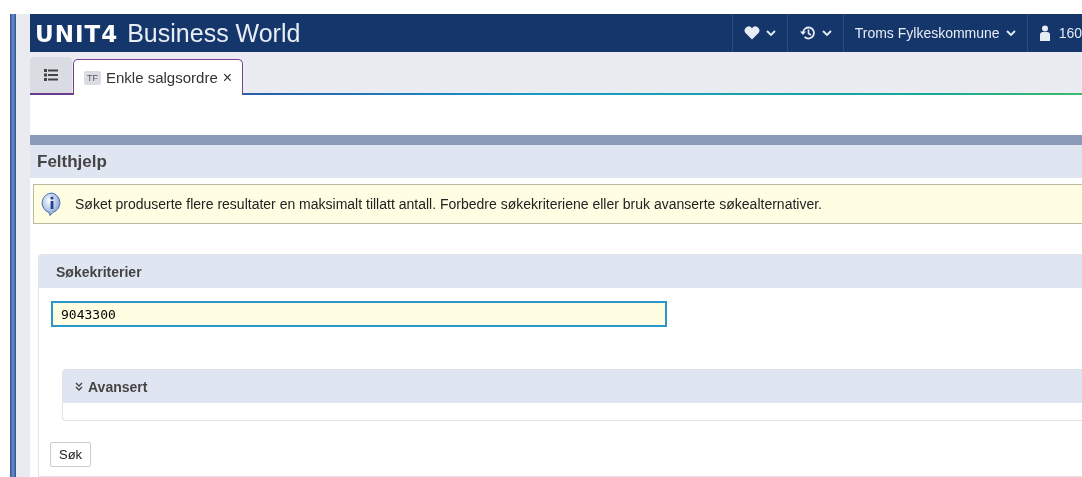  I want to click on close-icon: ×, so click(227, 77).